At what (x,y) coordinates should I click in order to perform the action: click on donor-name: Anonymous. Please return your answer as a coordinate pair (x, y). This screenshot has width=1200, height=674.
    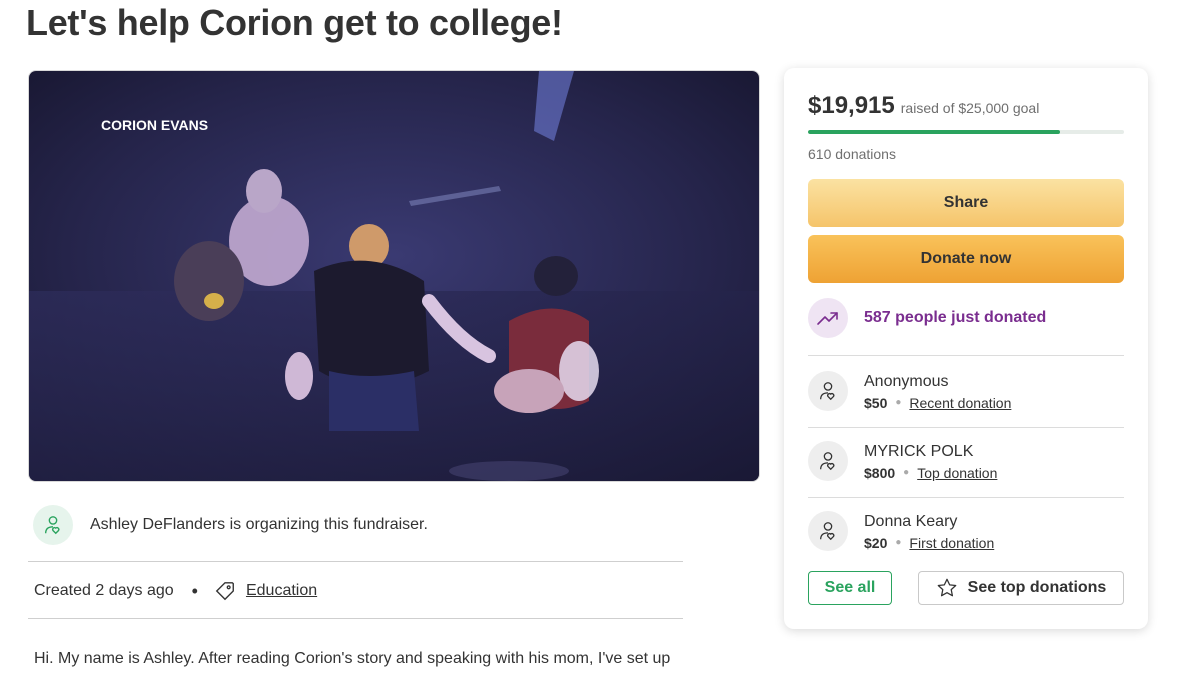
    Looking at the image, I should click on (906, 381).